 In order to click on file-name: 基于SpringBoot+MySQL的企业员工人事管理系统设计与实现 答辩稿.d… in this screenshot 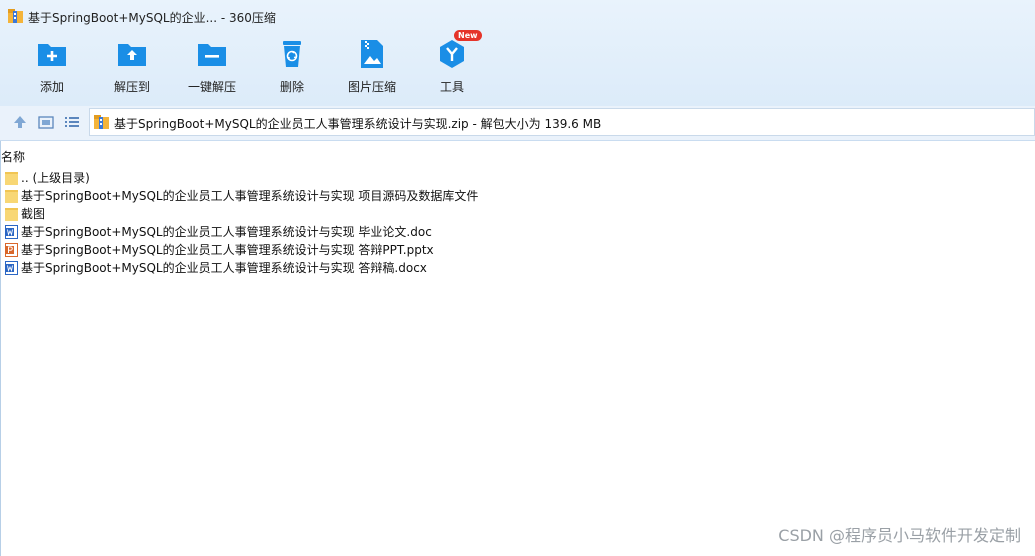, I will do `click(224, 268)`.